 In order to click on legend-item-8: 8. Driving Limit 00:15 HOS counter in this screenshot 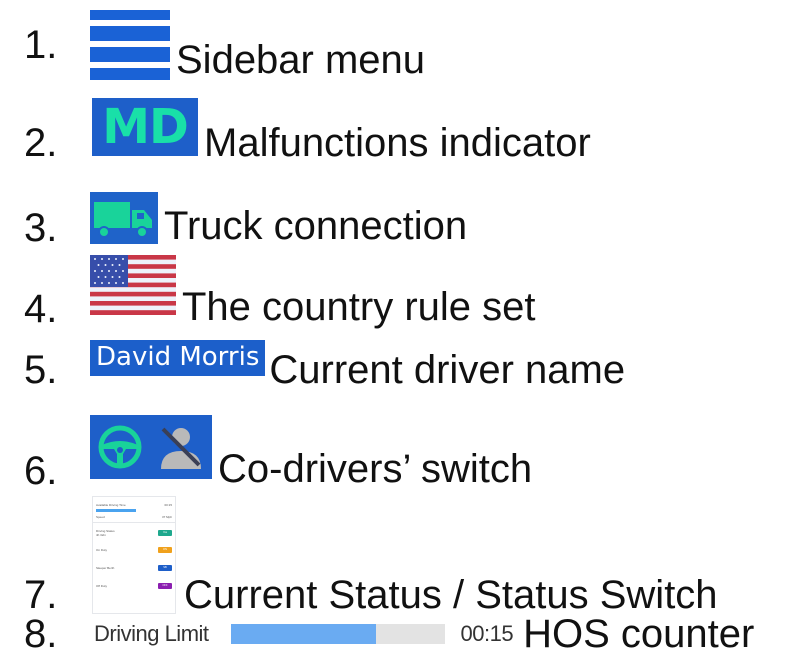, I will do `click(377, 634)`.